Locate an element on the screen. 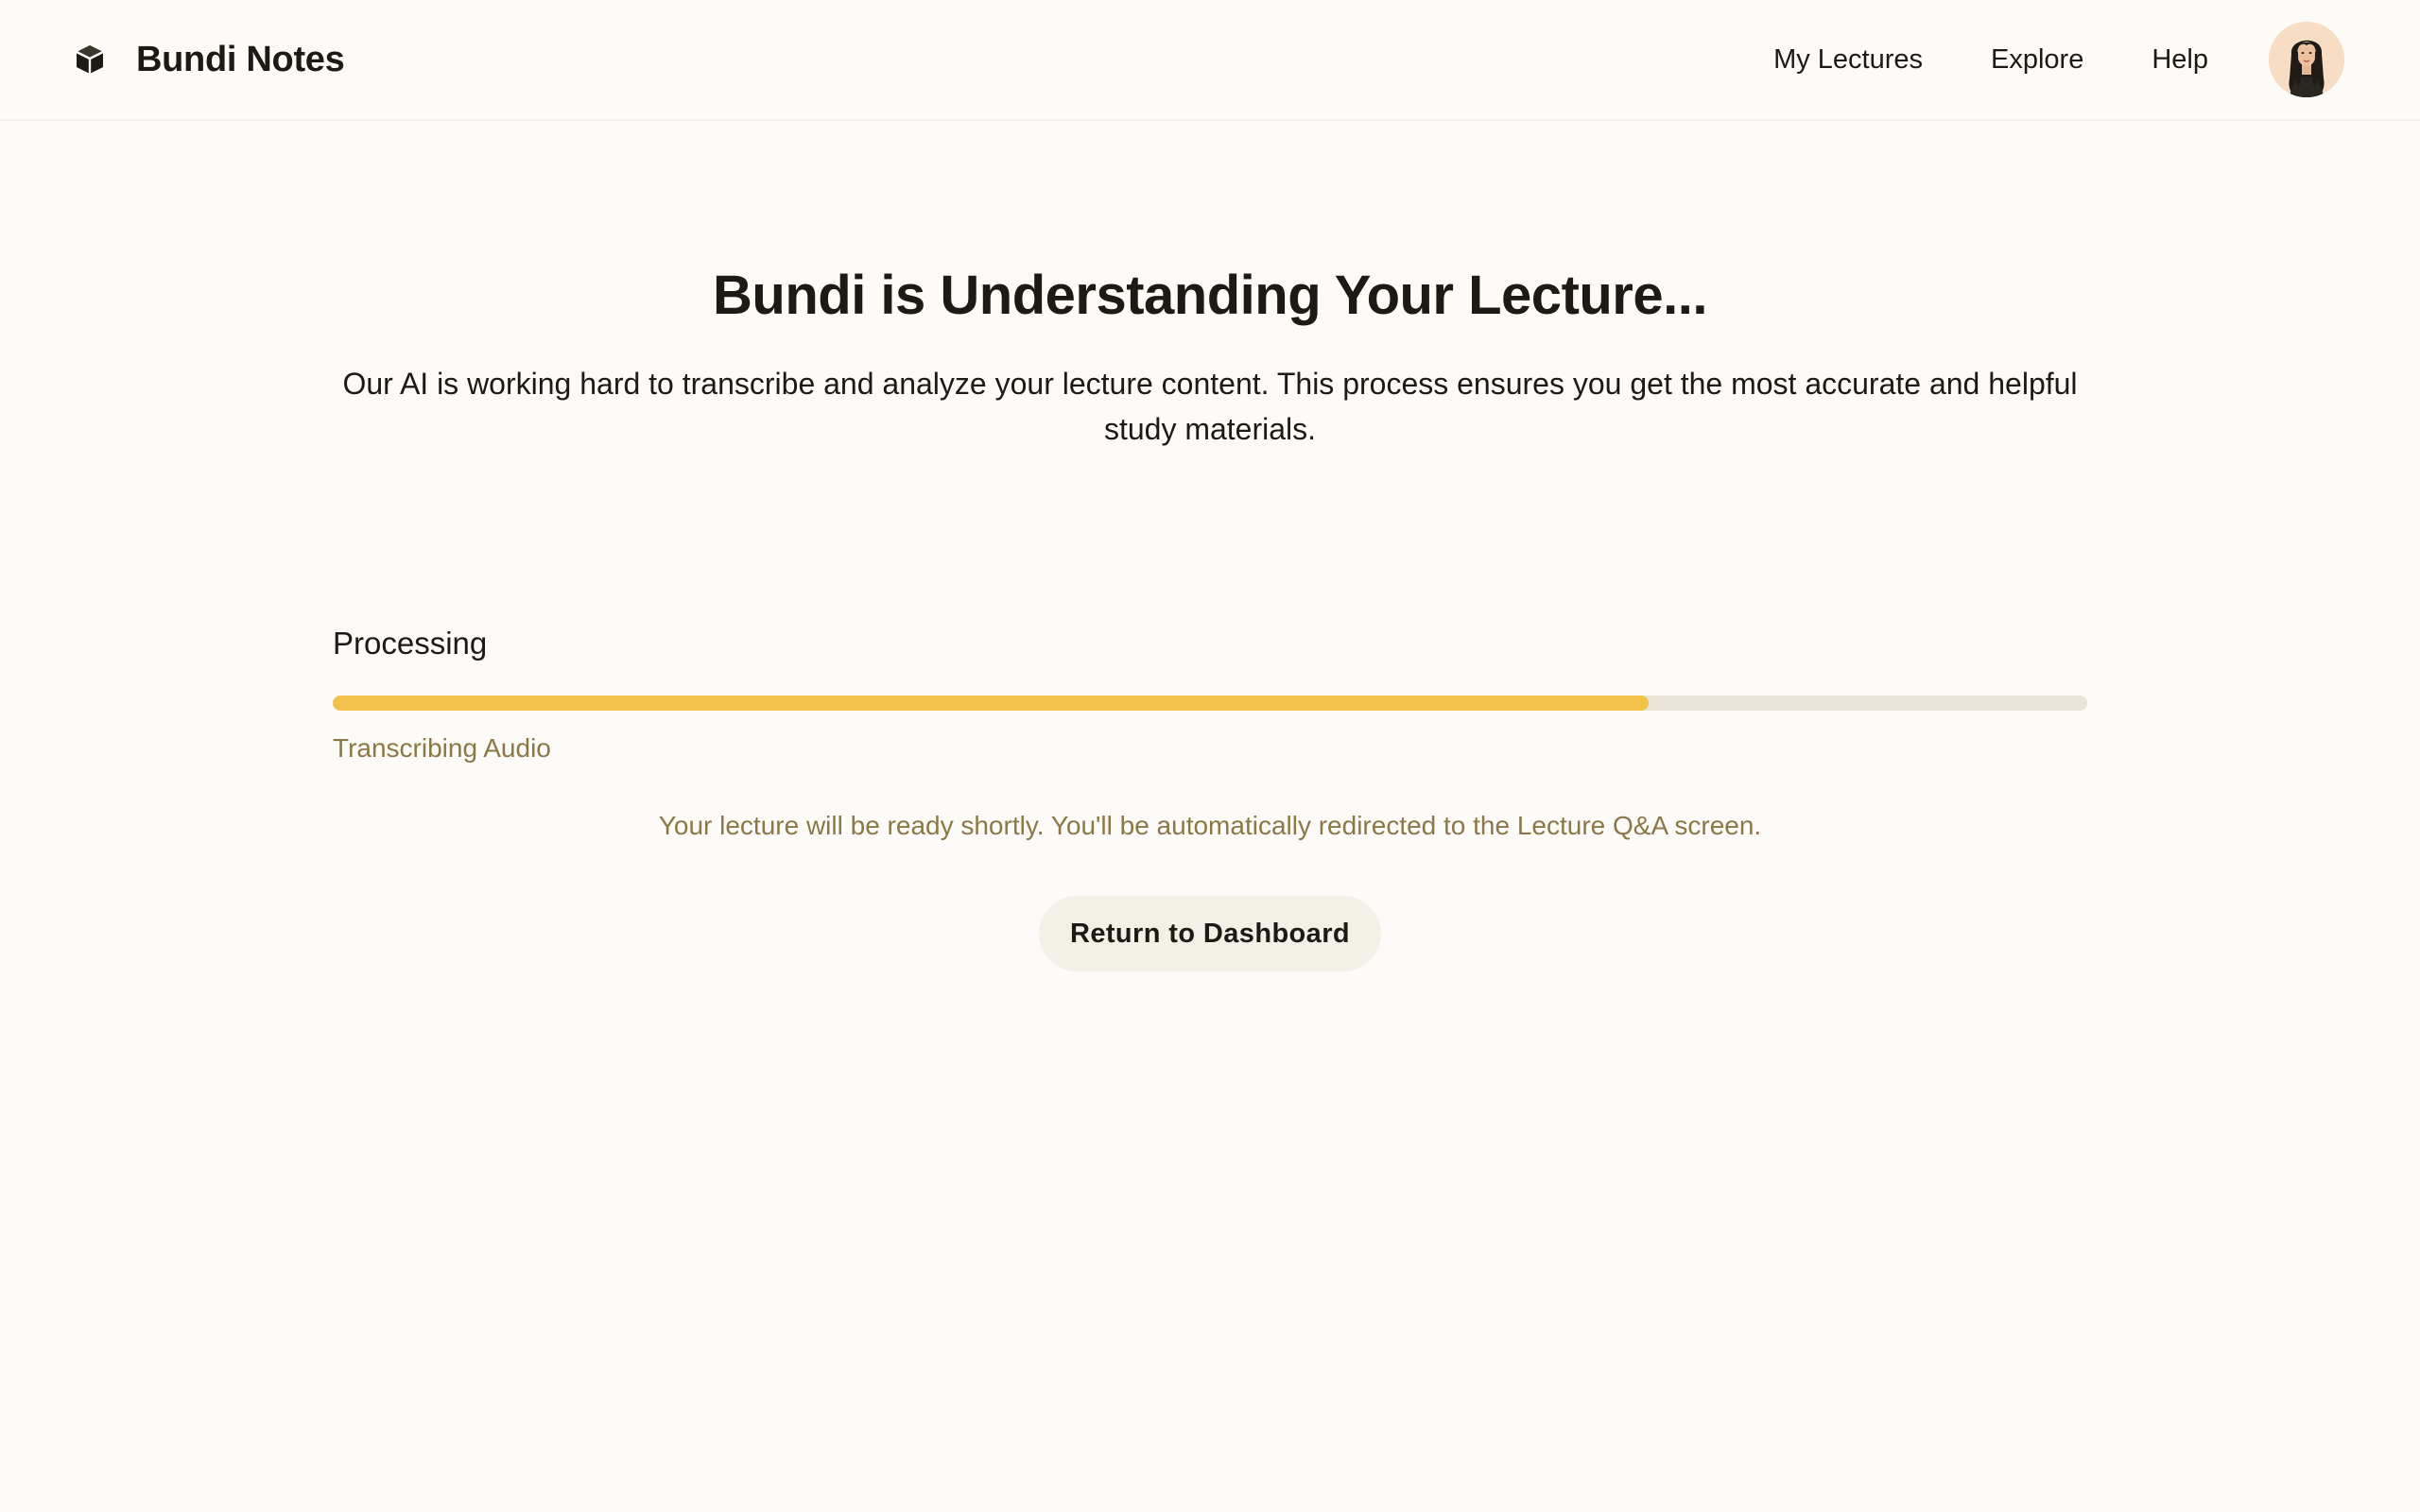  user-avatar is located at coordinates (2306, 59).